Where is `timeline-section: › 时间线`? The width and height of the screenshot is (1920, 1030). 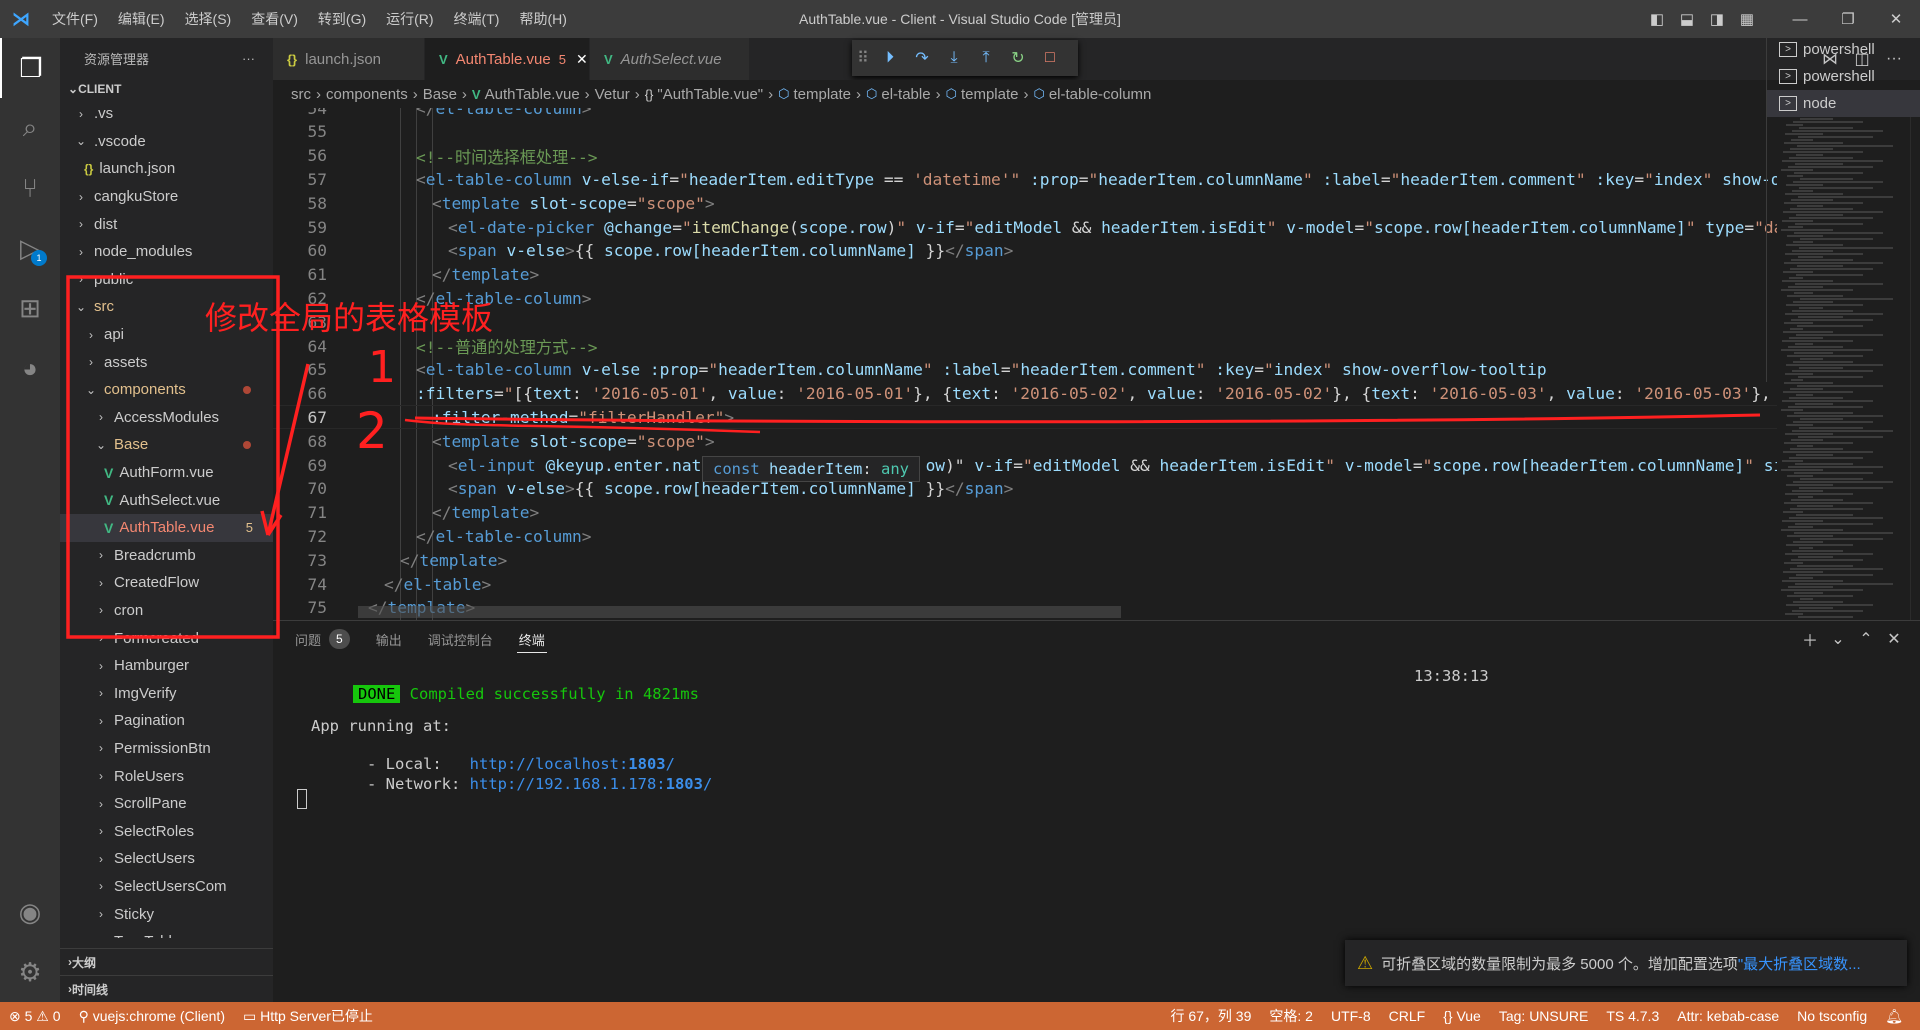 timeline-section: › 时间线 is located at coordinates (166, 988).